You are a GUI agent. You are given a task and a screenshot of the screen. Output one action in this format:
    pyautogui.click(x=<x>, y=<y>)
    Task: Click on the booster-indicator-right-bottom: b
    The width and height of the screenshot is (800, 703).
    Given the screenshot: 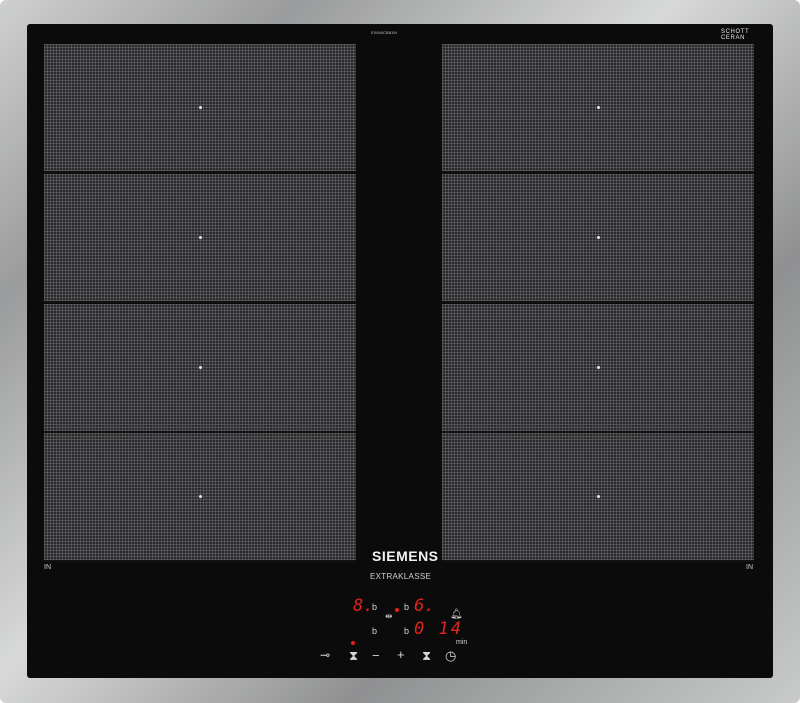 What is the action you would take?
    pyautogui.click(x=407, y=631)
    